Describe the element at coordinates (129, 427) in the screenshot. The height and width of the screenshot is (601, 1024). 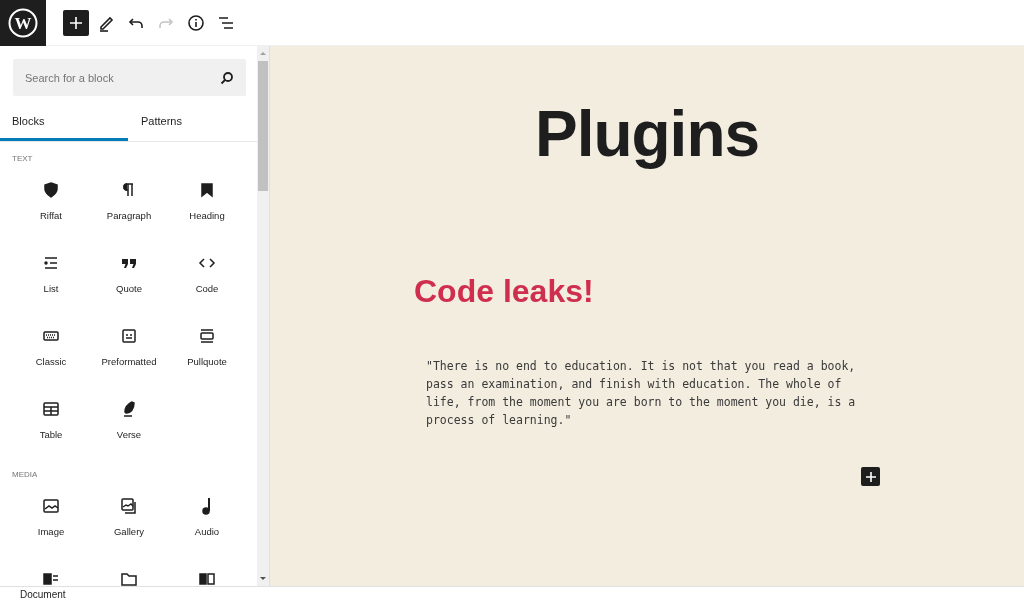
I see `block-item: Verse` at that location.